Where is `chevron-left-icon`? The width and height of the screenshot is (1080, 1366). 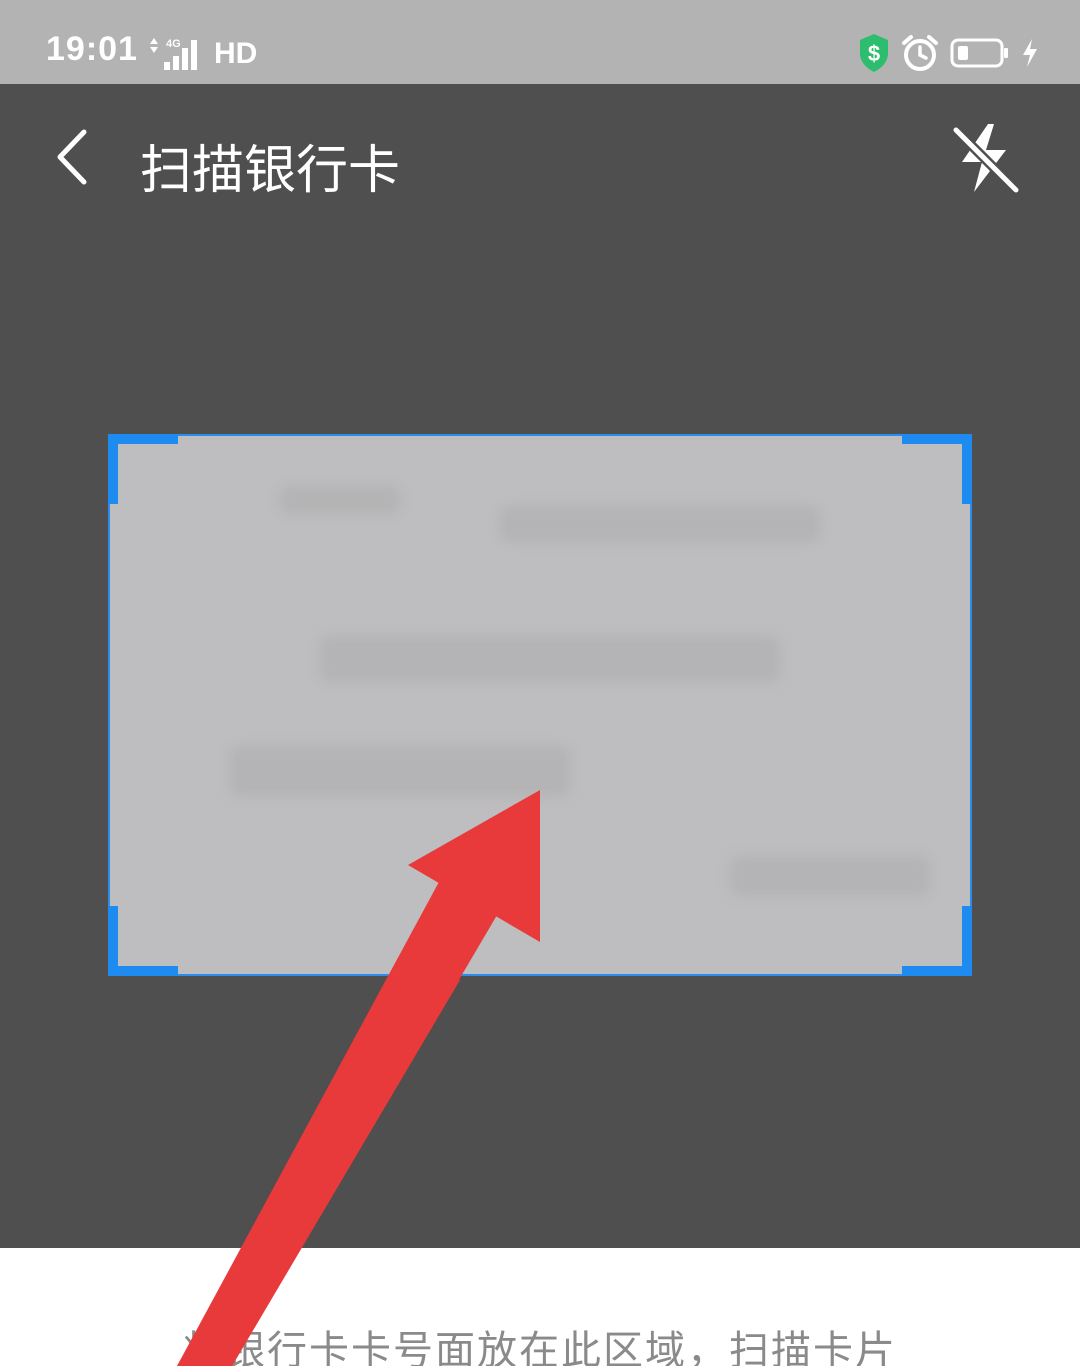
chevron-left-icon is located at coordinates (75, 157).